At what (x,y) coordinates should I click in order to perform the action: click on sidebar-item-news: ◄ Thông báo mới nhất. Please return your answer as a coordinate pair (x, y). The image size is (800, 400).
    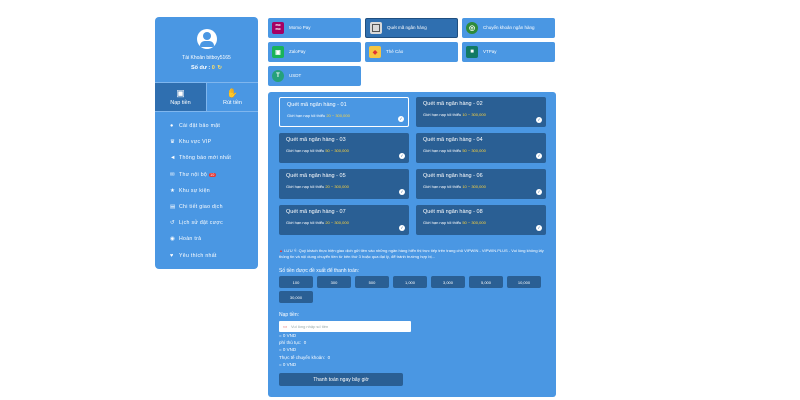
    Looking at the image, I should click on (206, 158).